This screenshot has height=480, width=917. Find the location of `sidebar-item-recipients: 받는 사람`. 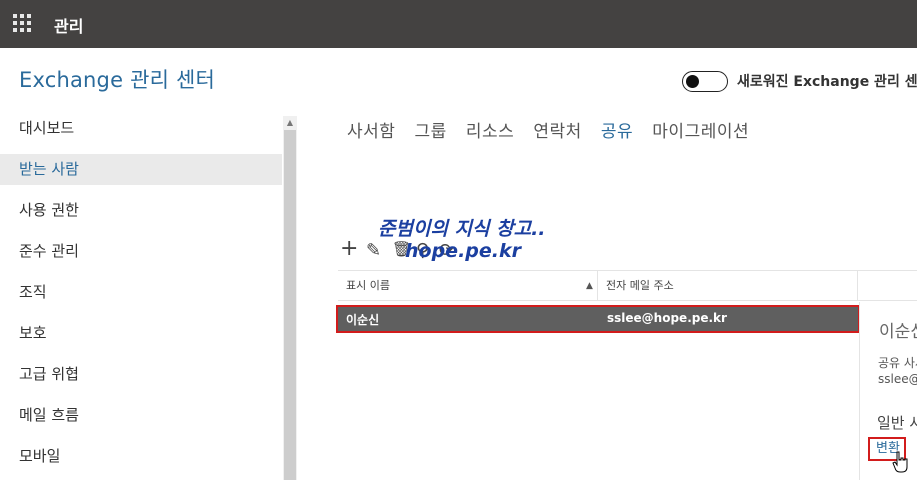

sidebar-item-recipients: 받는 사람 is located at coordinates (141, 169).